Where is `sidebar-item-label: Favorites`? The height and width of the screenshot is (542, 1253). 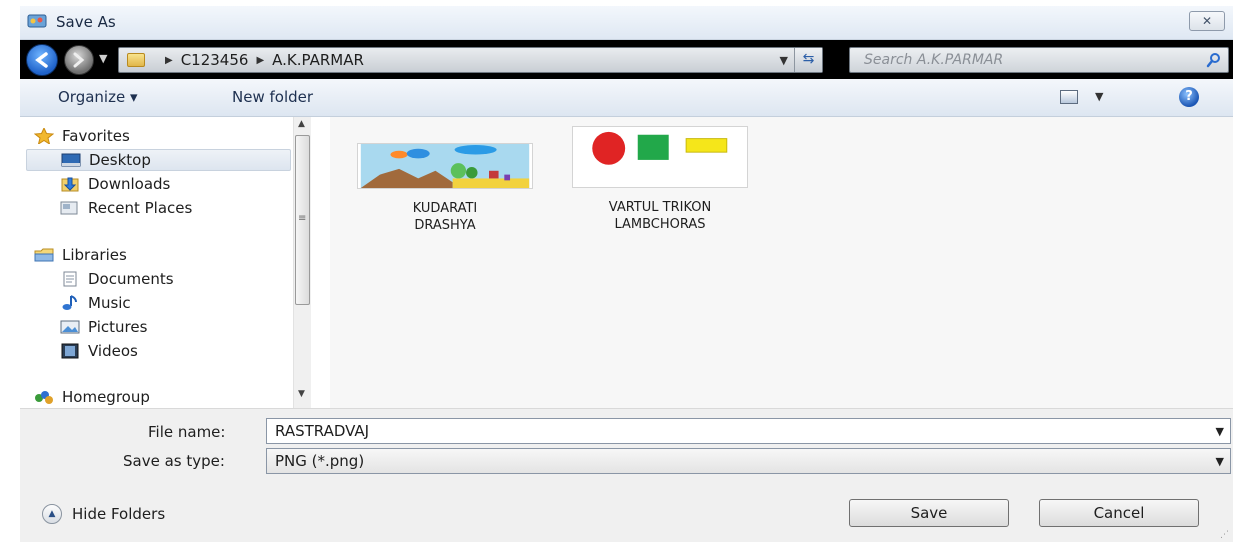 sidebar-item-label: Favorites is located at coordinates (96, 136).